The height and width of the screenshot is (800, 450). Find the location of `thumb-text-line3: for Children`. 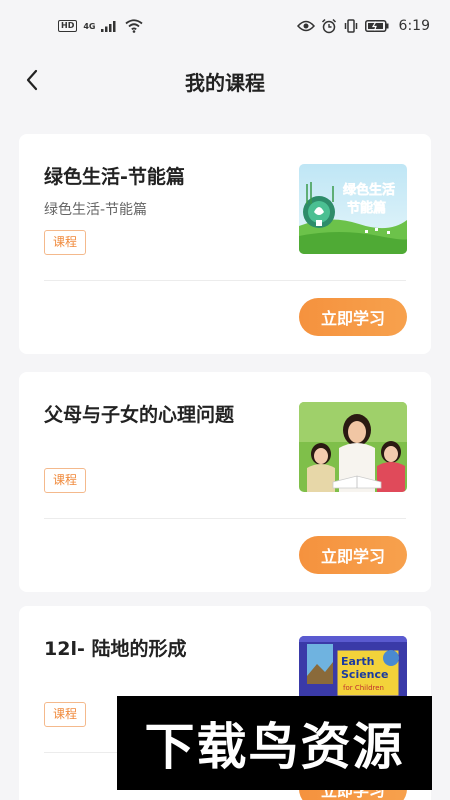

thumb-text-line3: for Children is located at coordinates (363, 688).